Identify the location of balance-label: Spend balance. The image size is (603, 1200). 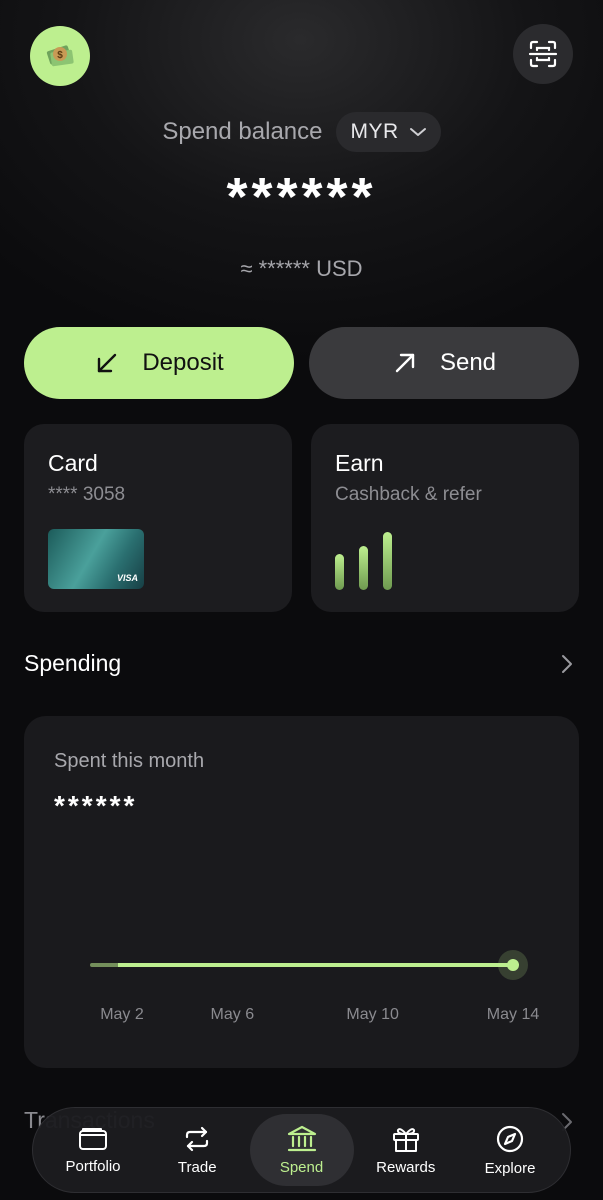
(242, 131).